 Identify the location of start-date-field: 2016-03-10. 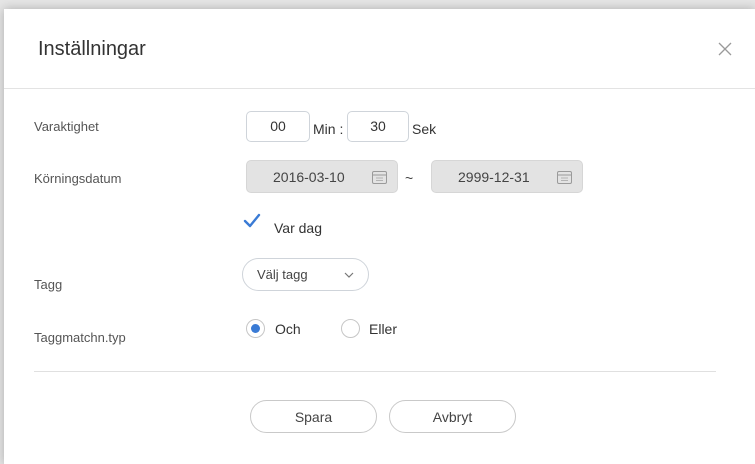
(322, 176).